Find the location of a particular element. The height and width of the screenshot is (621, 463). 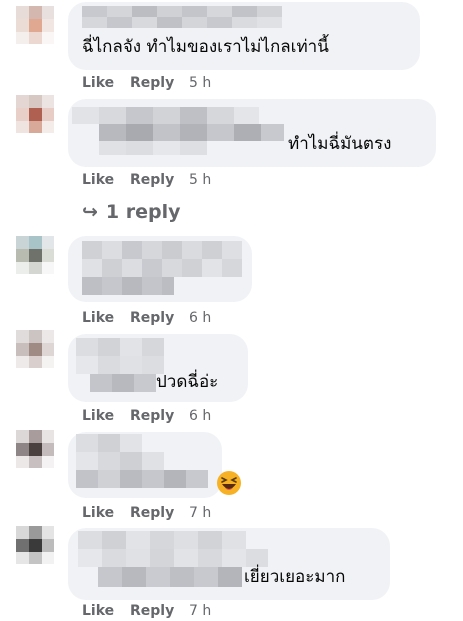

comment-bubble: ทำไมฉี่มันตรง is located at coordinates (252, 133).